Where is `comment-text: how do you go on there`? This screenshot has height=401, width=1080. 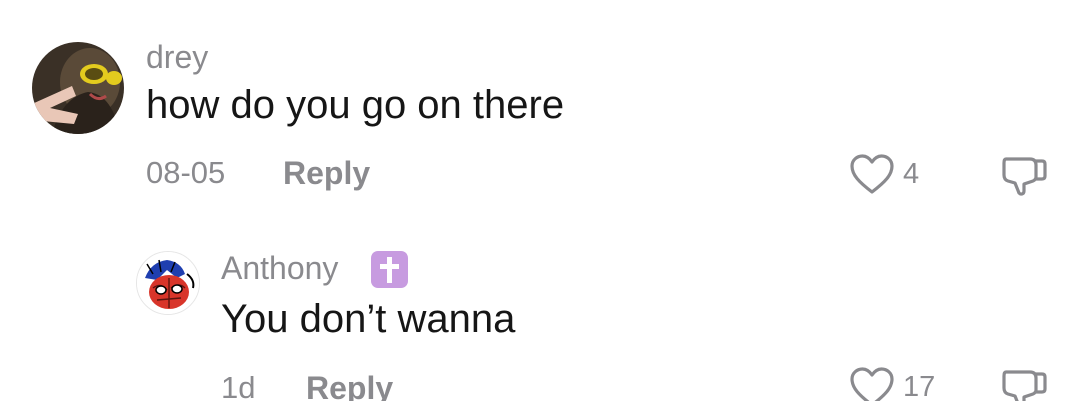 comment-text: how do you go on there is located at coordinates (355, 105).